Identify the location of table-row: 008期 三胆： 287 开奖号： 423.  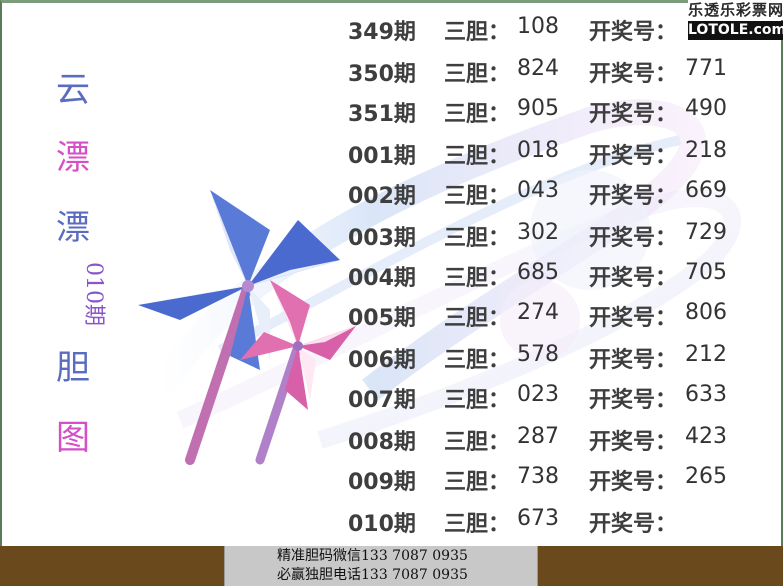
(391, 441).